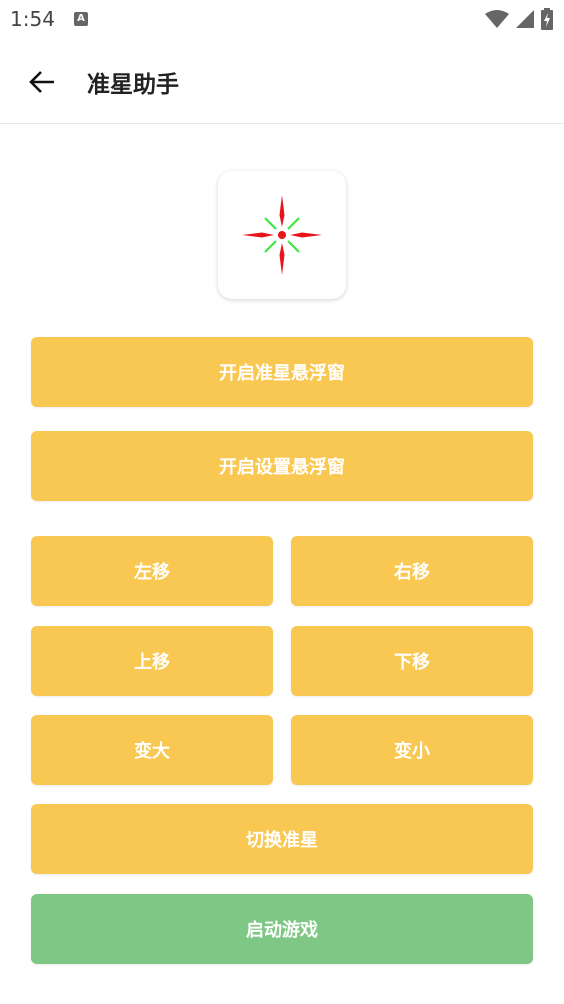 This screenshot has width=564, height=1004. I want to click on shrink-button: 变小, so click(412, 750).